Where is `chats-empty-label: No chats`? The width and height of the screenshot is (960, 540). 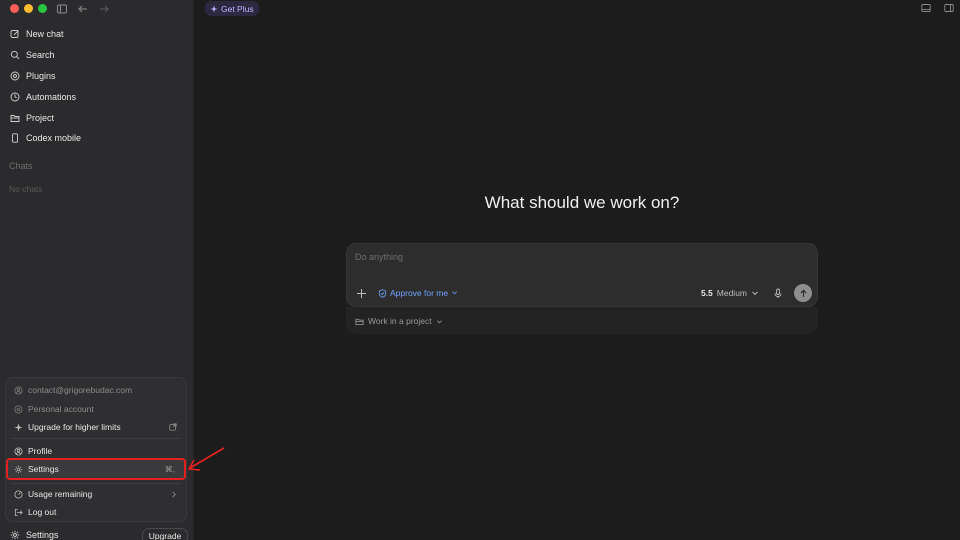 chats-empty-label: No chats is located at coordinates (26, 189).